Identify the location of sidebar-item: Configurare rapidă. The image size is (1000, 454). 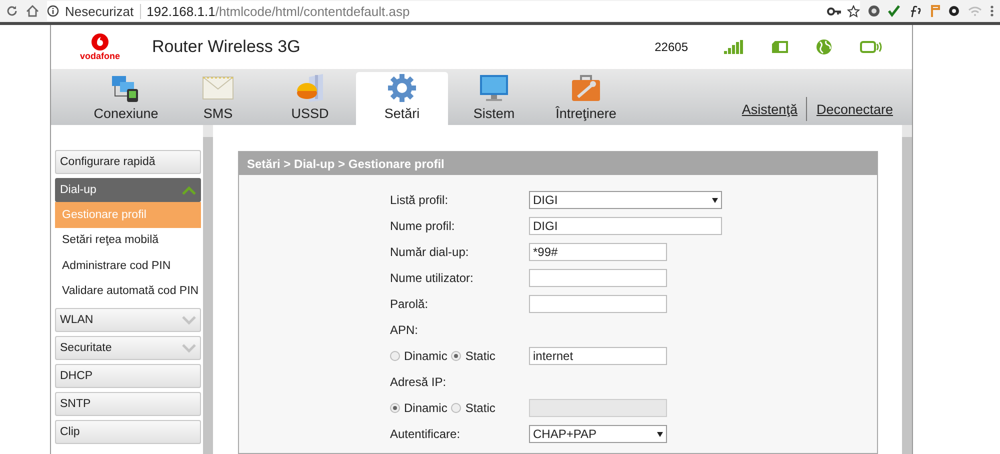
(128, 162).